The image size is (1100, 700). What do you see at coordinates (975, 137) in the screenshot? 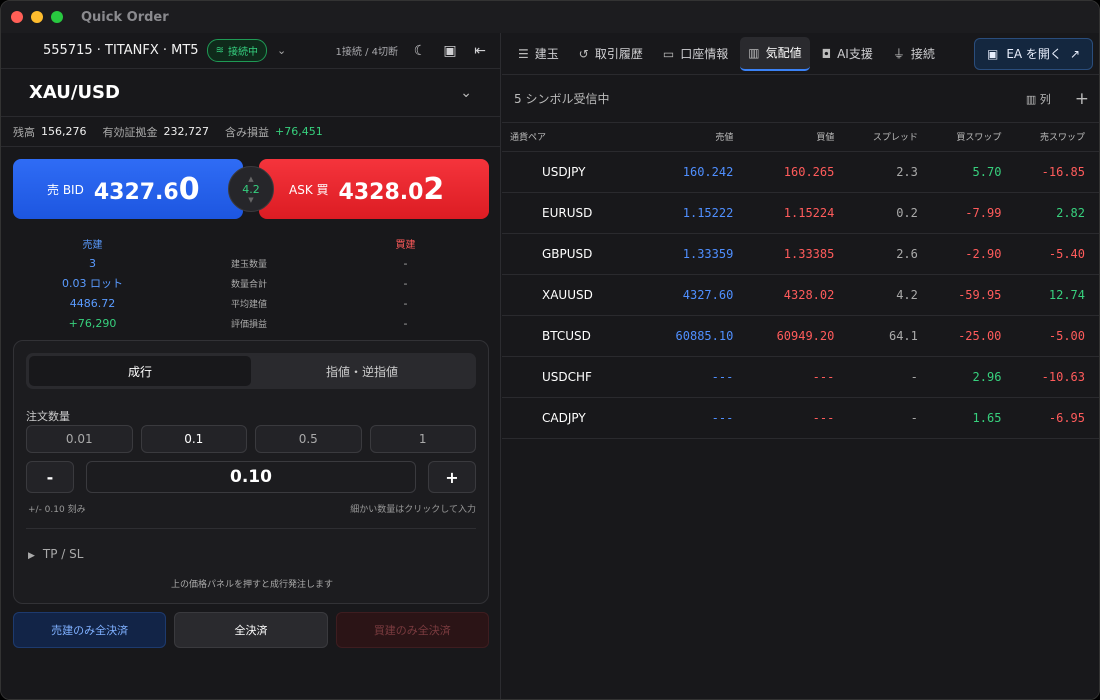
I see `header-buy-swap: 買スワップ` at bounding box center [975, 137].